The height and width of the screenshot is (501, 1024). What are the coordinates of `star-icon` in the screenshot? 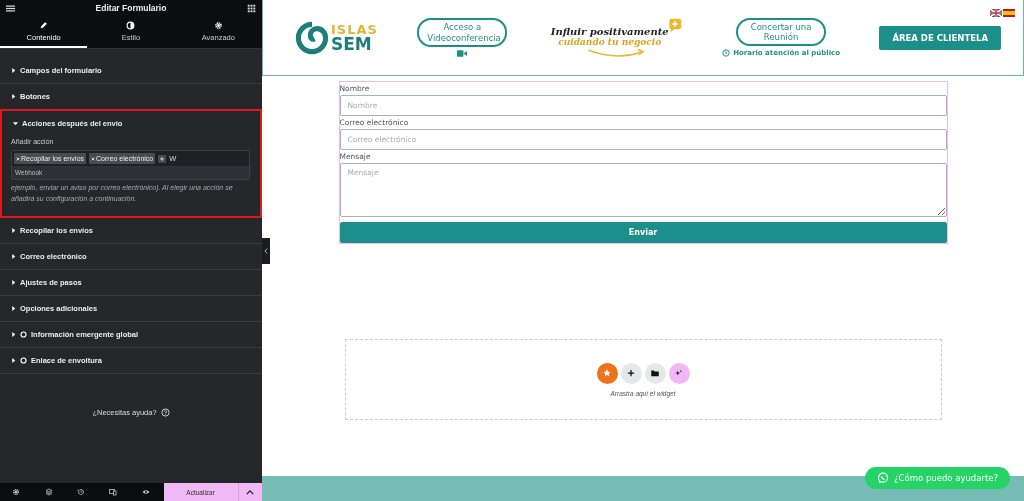 It's located at (607, 373).